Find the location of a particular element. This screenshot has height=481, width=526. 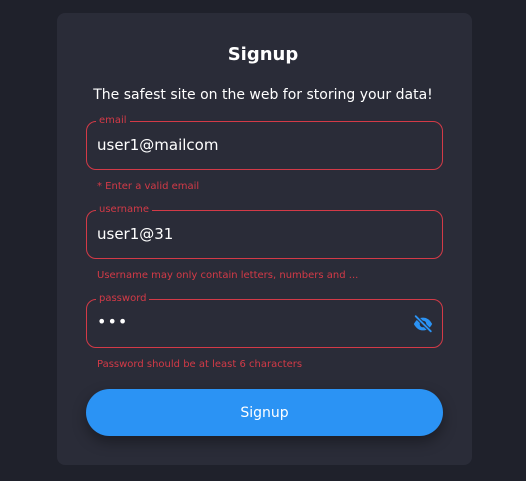

email-label: email is located at coordinates (113, 121).